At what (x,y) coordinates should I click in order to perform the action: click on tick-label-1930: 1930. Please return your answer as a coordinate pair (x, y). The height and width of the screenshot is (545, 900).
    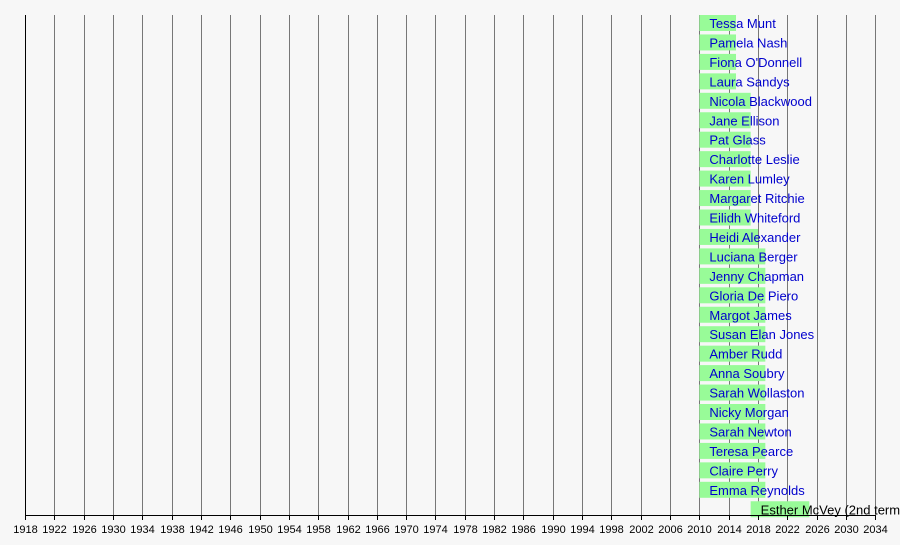
    Looking at the image, I should click on (113, 530).